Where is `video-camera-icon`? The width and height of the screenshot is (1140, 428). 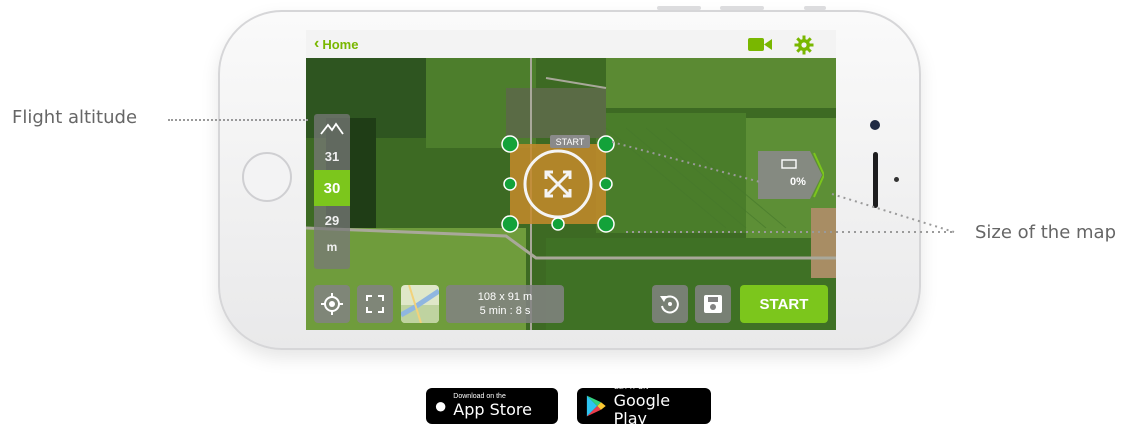
video-camera-icon is located at coordinates (760, 44).